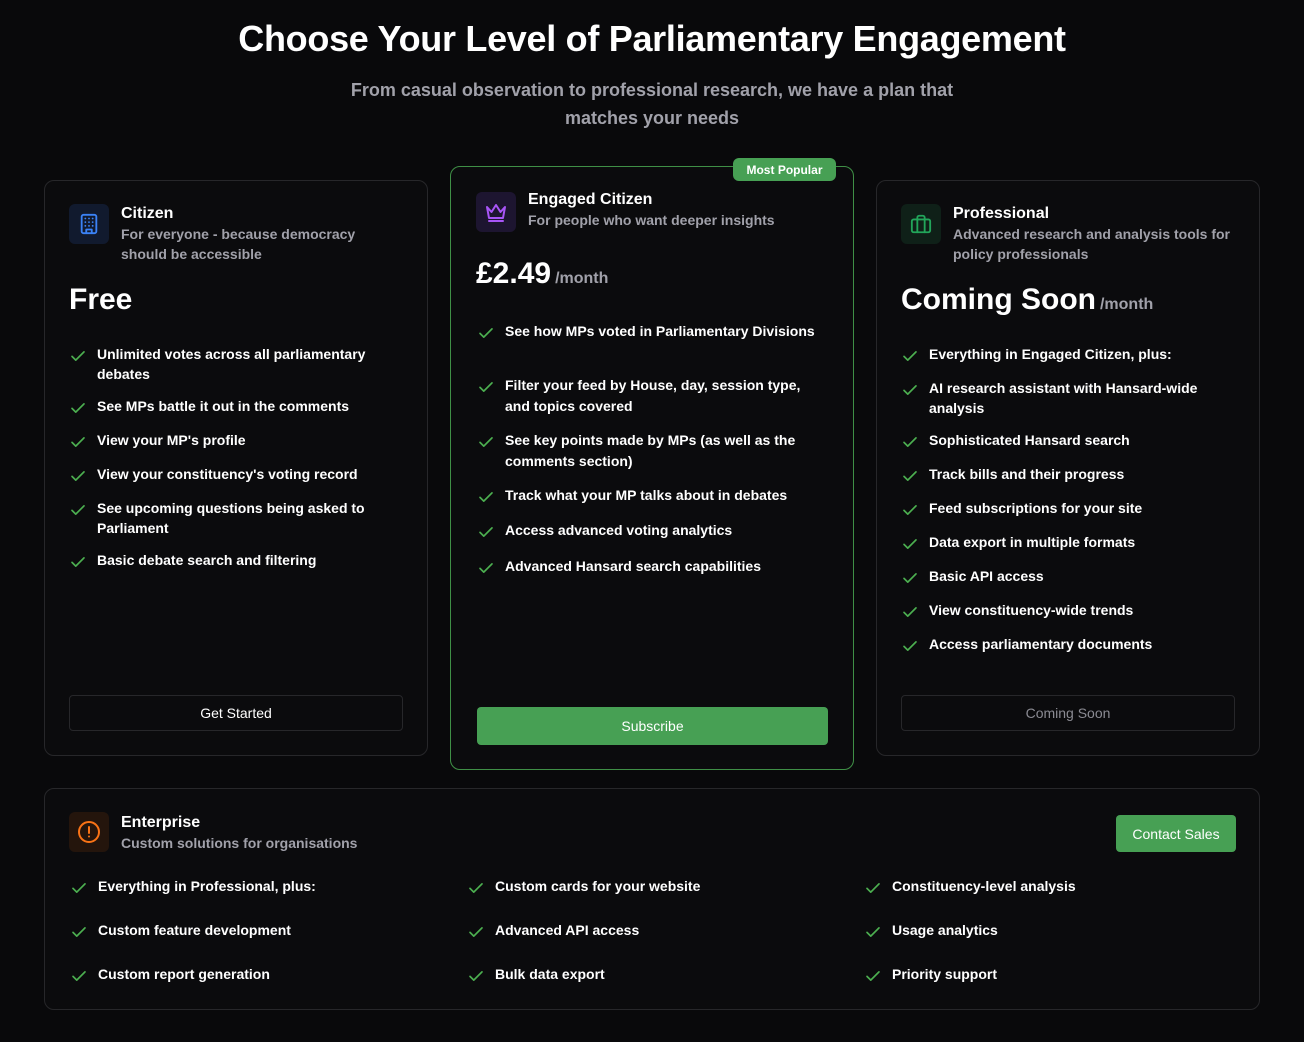 The width and height of the screenshot is (1304, 1042). Describe the element at coordinates (1066, 447) in the screenshot. I see `feature-item: Sophisticated Hansard search` at that location.